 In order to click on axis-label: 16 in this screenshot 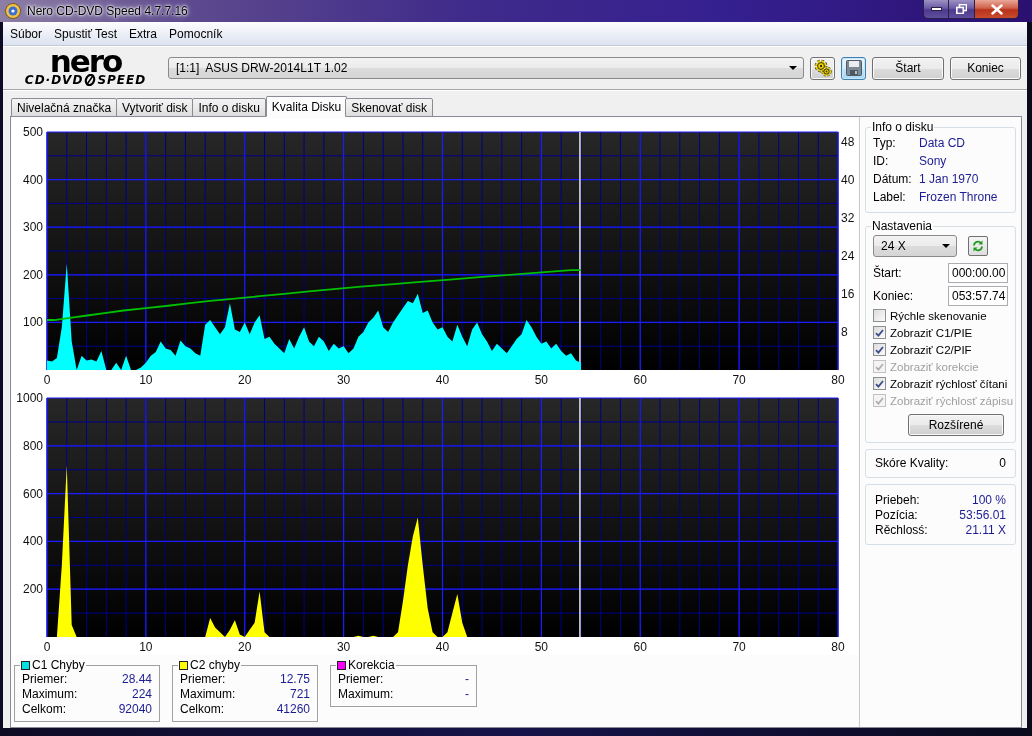, I will do `click(848, 293)`.